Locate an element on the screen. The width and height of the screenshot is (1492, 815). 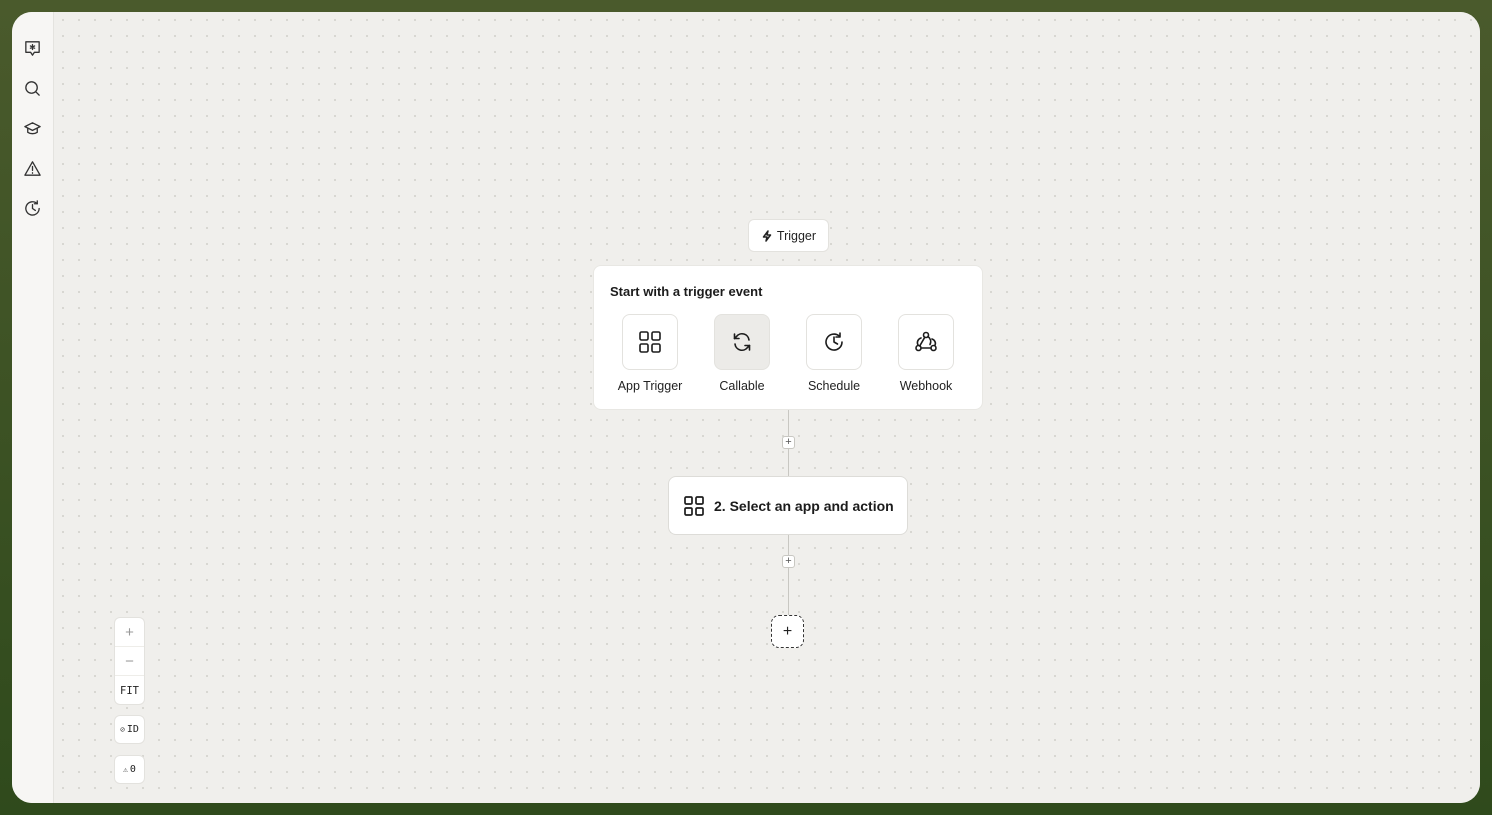
action-card-label: 2. Select an app and action is located at coordinates (804, 505).